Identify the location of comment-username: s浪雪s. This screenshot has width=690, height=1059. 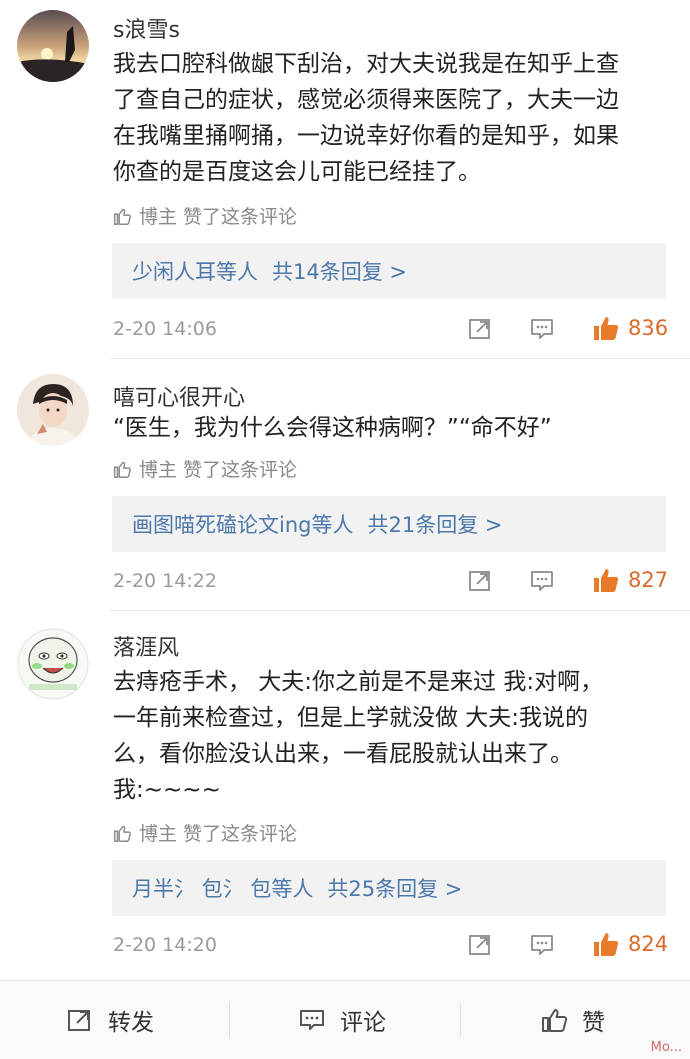
(146, 28).